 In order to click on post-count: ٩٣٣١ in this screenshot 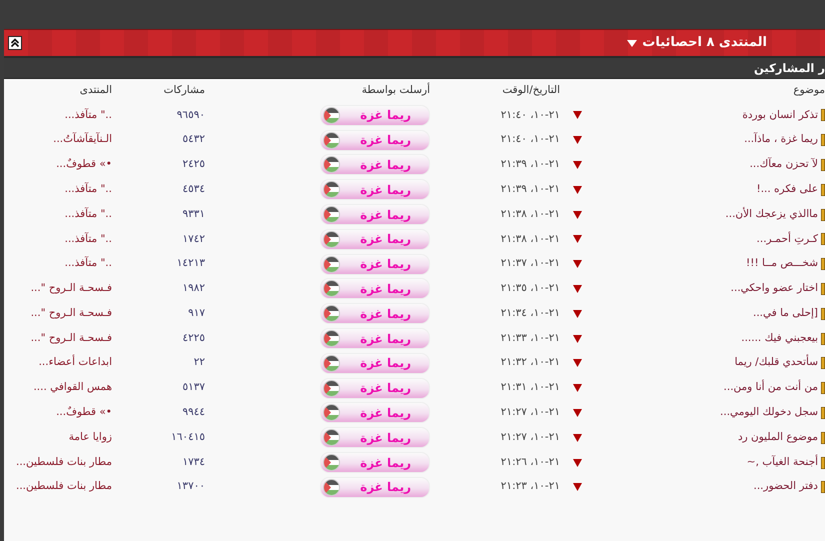, I will do `click(193, 214)`.